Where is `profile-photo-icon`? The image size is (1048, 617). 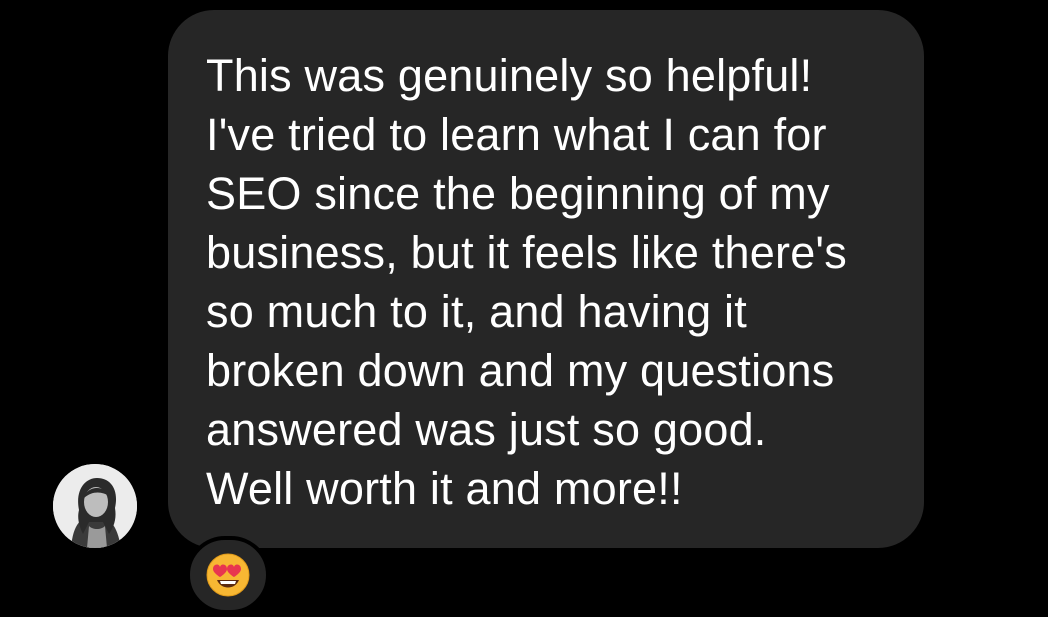 profile-photo-icon is located at coordinates (95, 506).